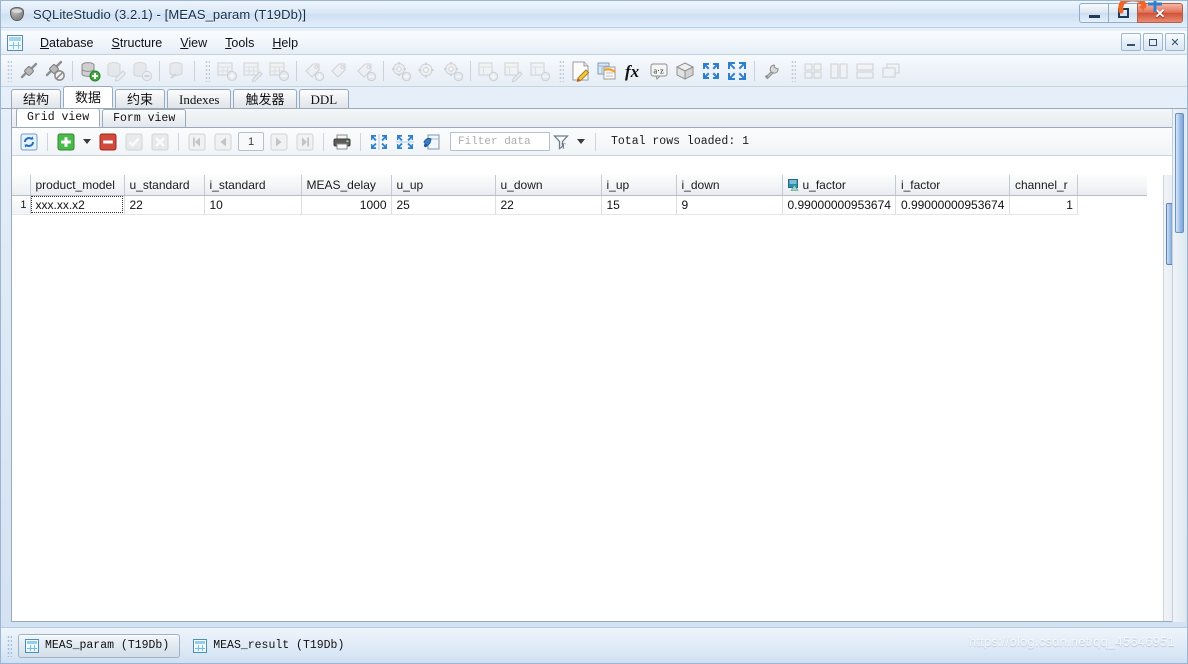 The width and height of the screenshot is (1188, 664). I want to click on collations-editor-icon: a·z, so click(659, 71).